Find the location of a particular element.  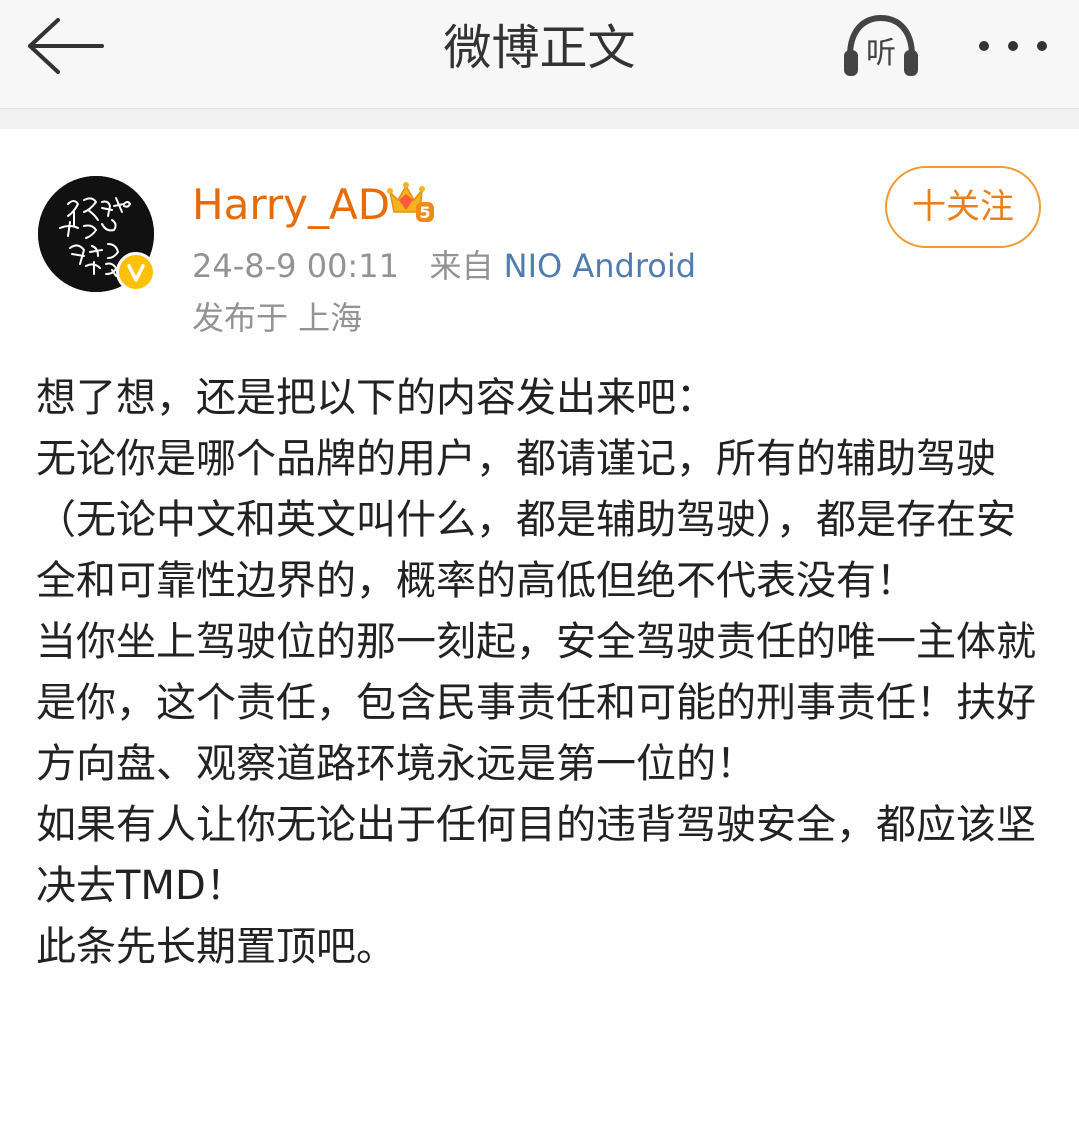

post-source-link: NIO Android is located at coordinates (600, 266).